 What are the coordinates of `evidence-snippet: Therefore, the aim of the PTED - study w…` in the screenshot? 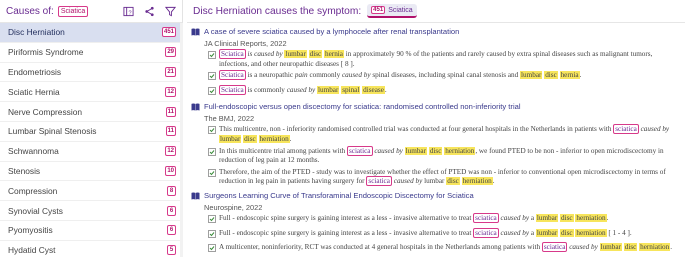 It's located at (444, 177).